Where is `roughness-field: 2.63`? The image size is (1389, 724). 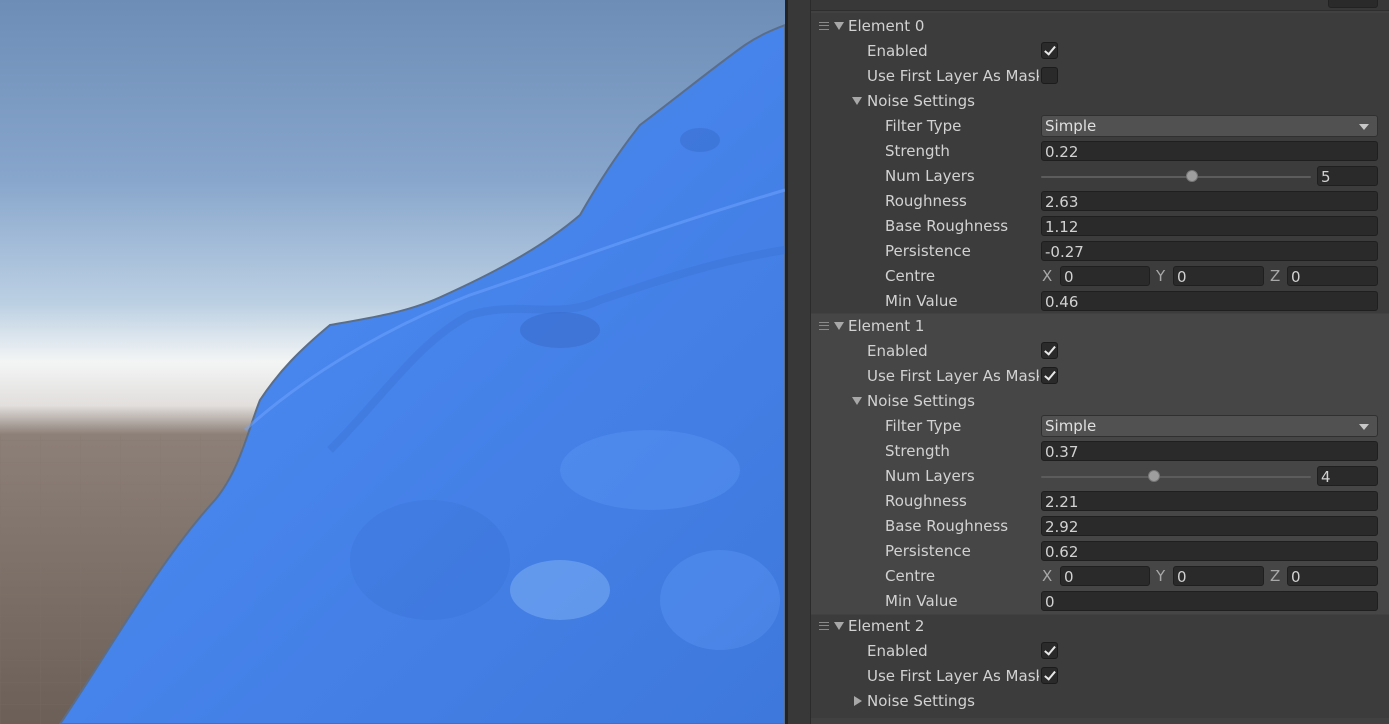
roughness-field: 2.63 is located at coordinates (1209, 201).